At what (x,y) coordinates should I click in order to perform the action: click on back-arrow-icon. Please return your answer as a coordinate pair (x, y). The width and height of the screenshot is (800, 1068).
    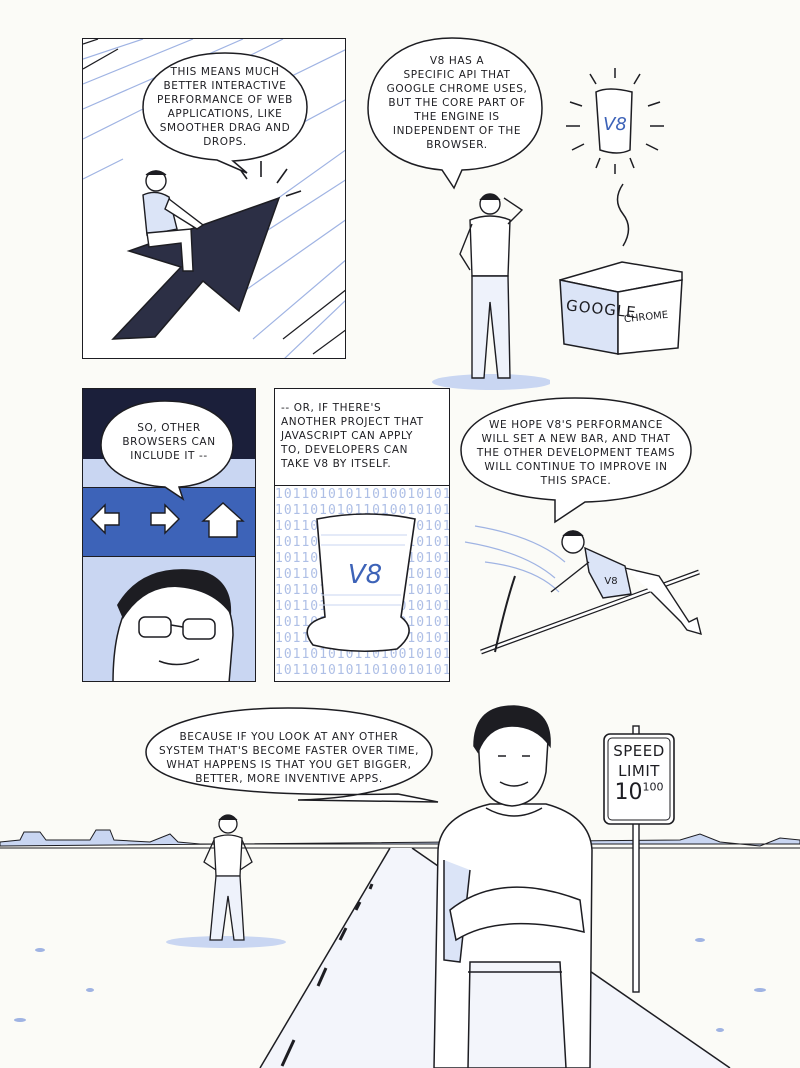
    Looking at the image, I should click on (105, 519).